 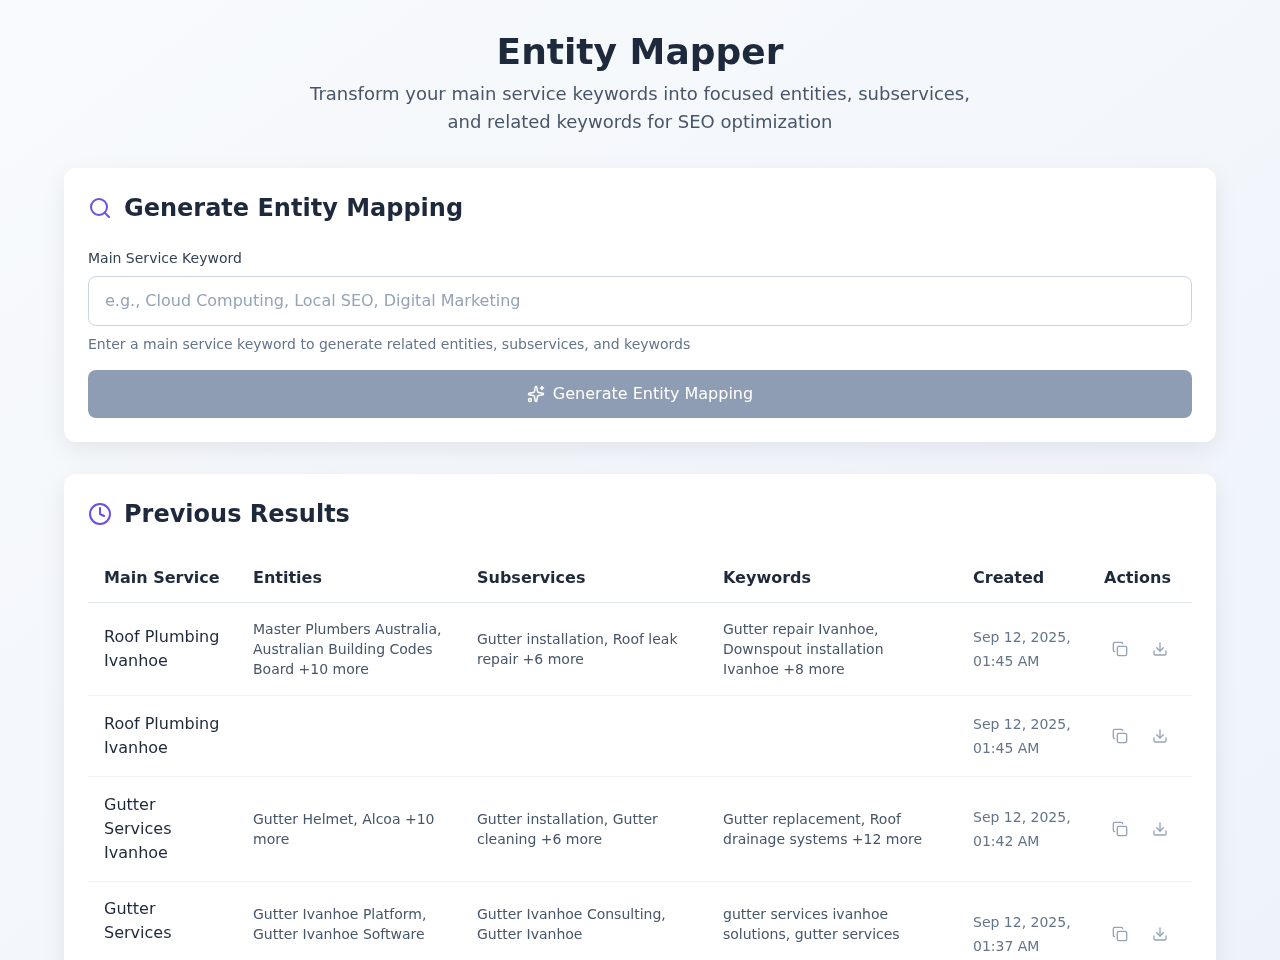 I want to click on search-icon, so click(x=100, y=208).